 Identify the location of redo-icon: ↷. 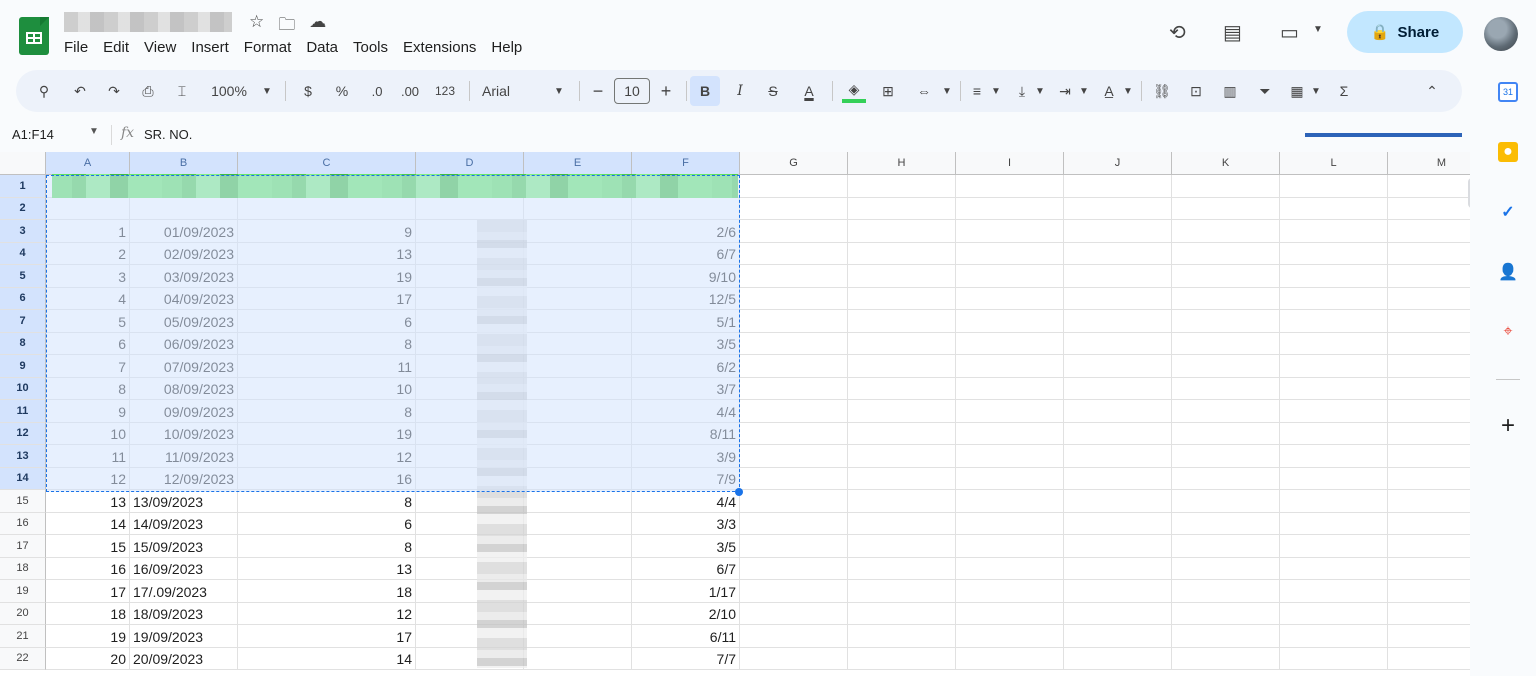
(114, 91).